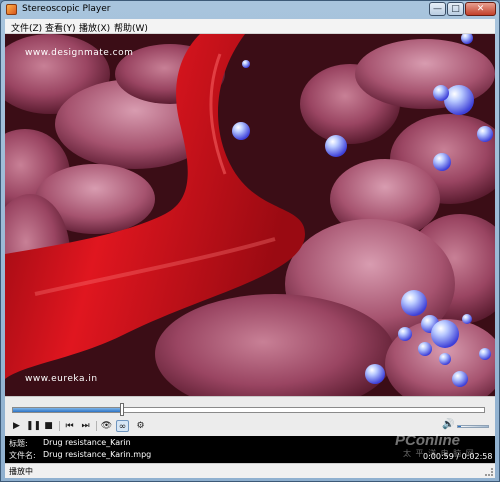  Describe the element at coordinates (26, 27) in the screenshot. I see `menu-file: 文件(Z)` at that location.